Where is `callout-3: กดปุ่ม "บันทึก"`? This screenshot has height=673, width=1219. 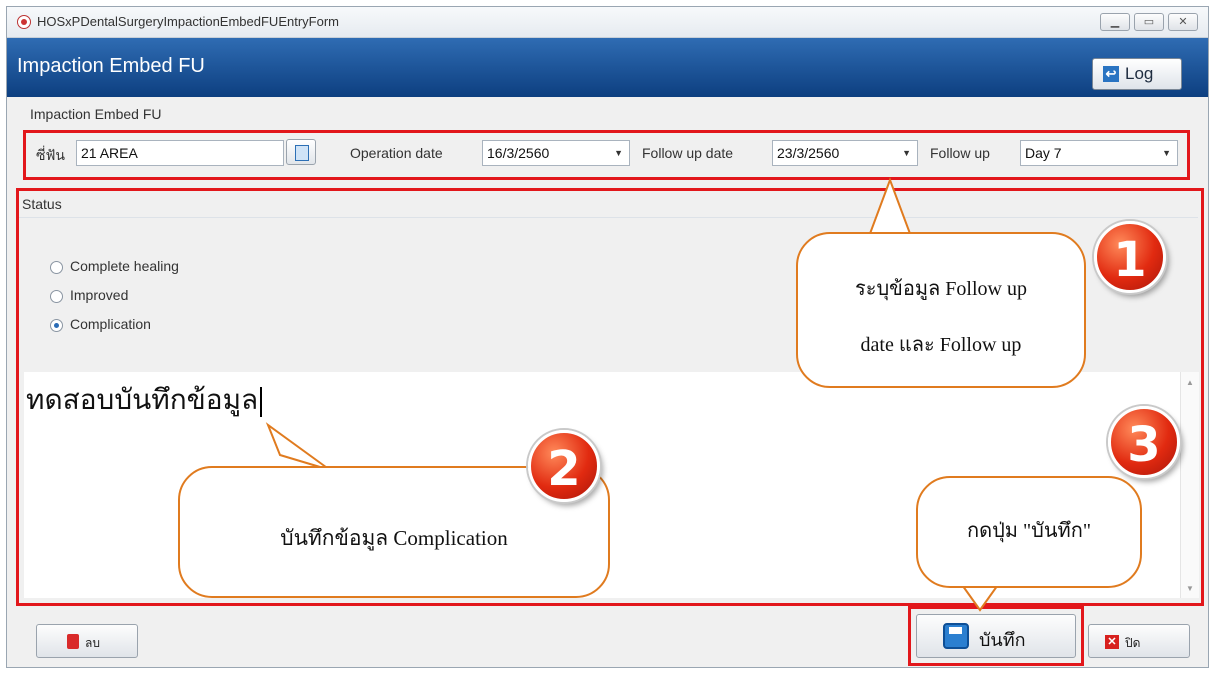 callout-3: กดปุ่ม "บันทึก" is located at coordinates (1029, 532).